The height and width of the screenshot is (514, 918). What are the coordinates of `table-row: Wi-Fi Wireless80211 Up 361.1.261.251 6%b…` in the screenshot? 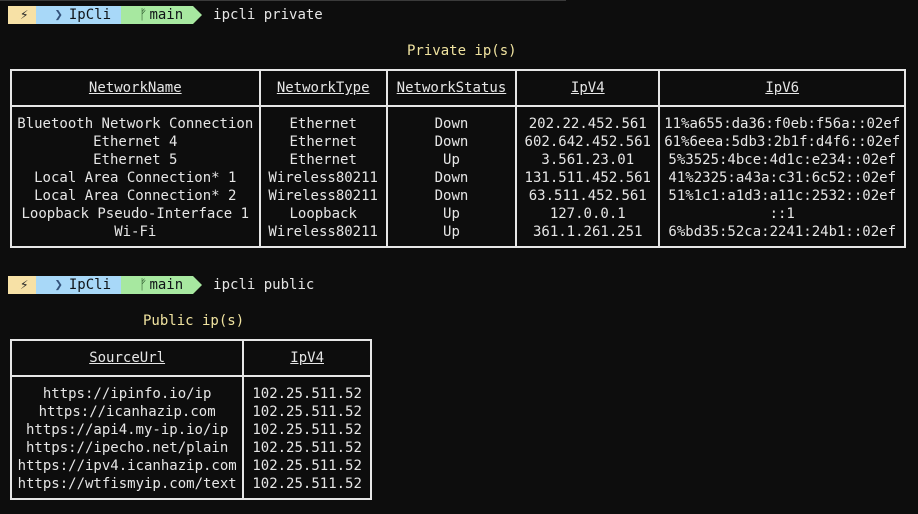 It's located at (458, 235).